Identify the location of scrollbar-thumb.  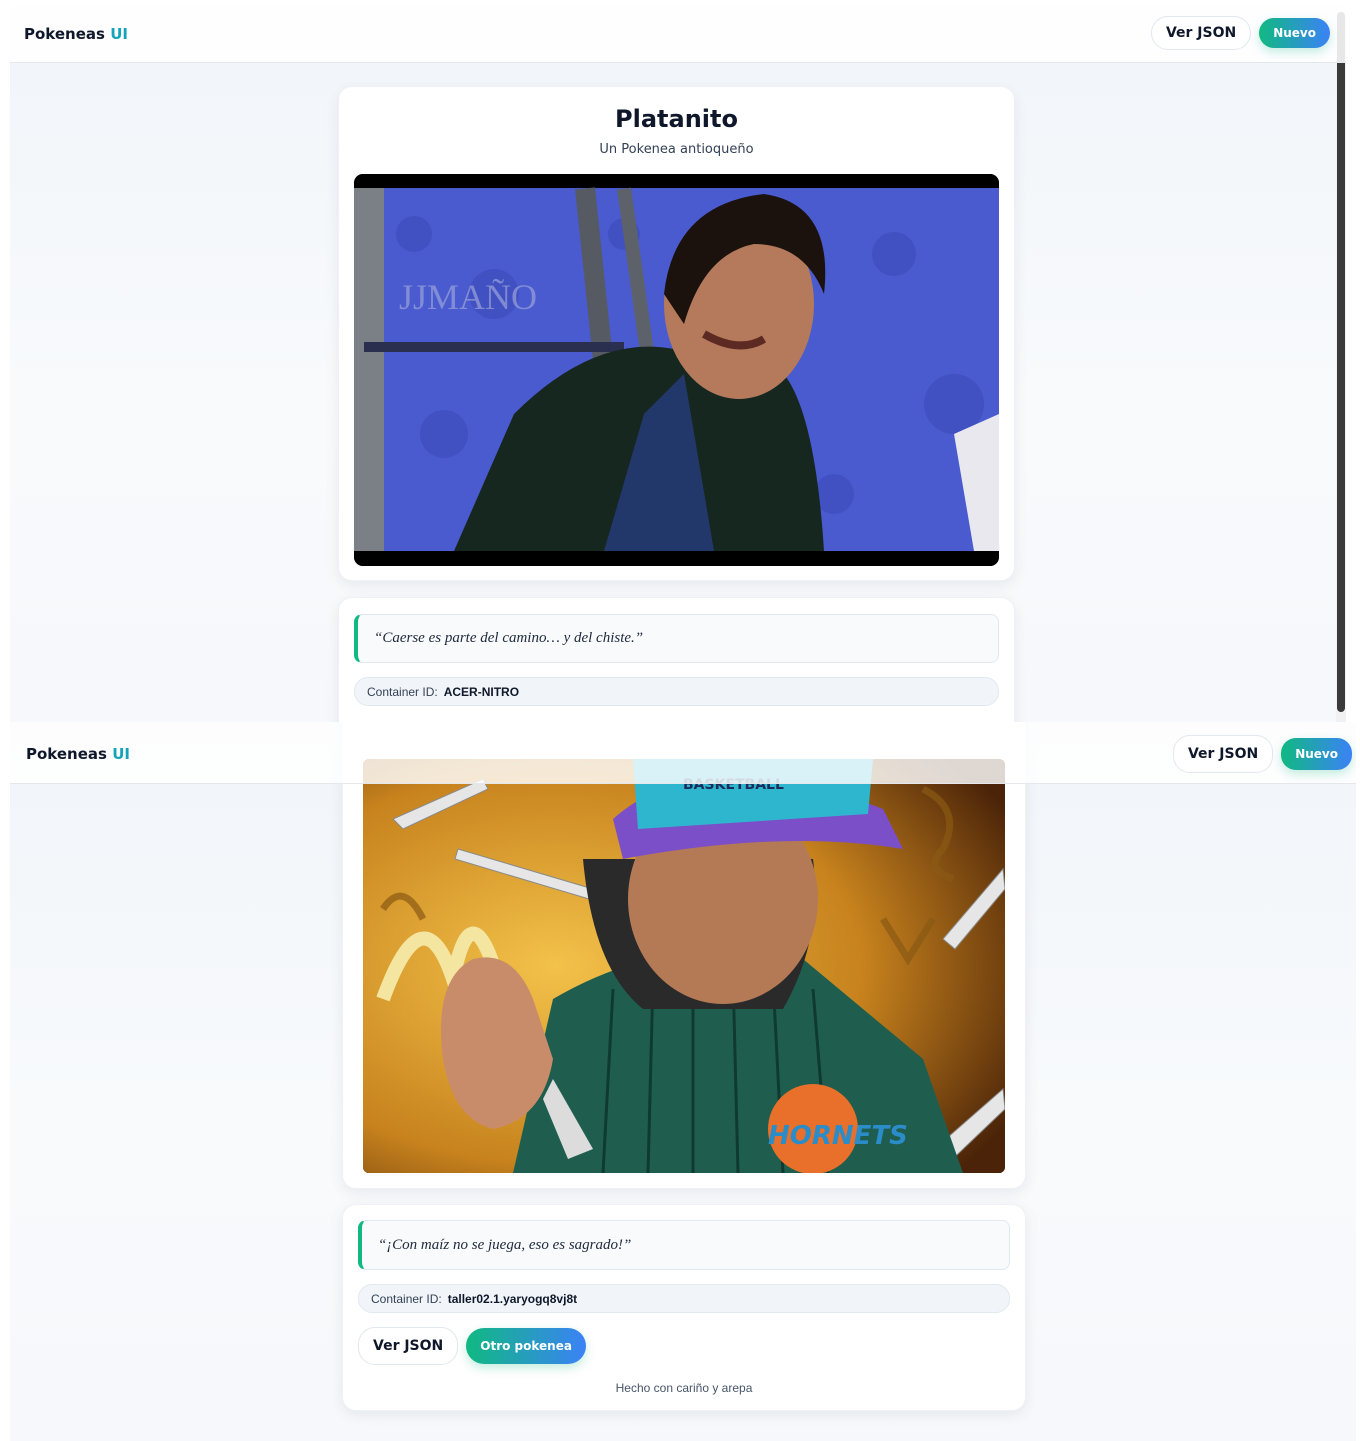
(1341, 362).